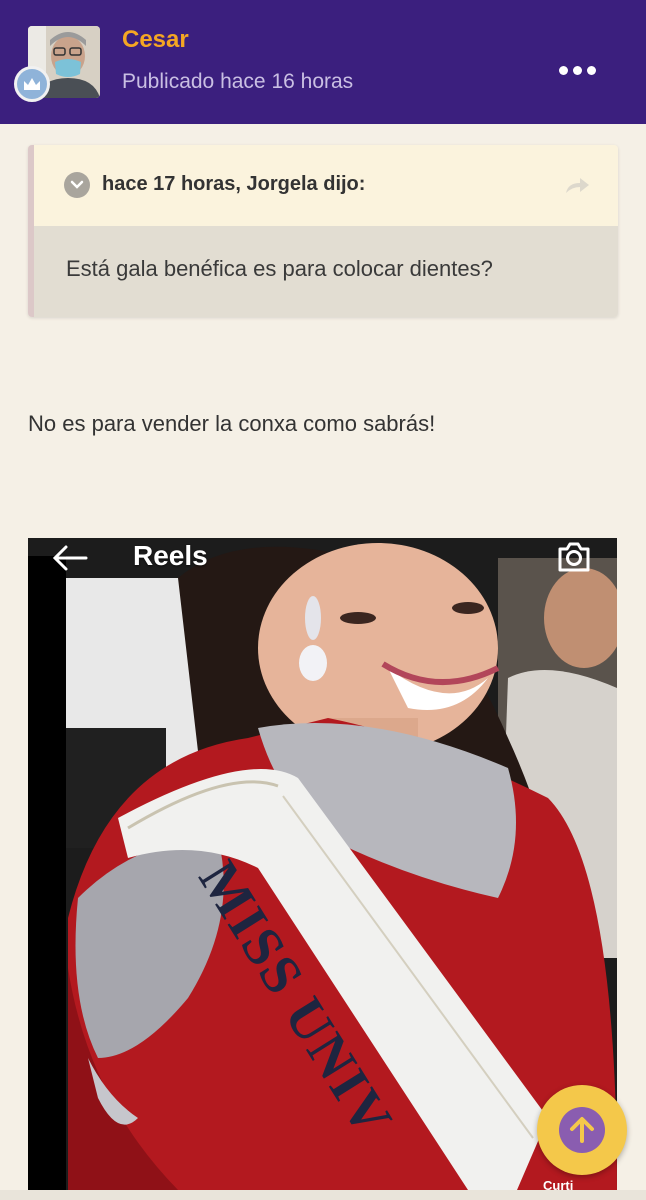  I want to click on scroll-to-top-inner, so click(582, 1130).